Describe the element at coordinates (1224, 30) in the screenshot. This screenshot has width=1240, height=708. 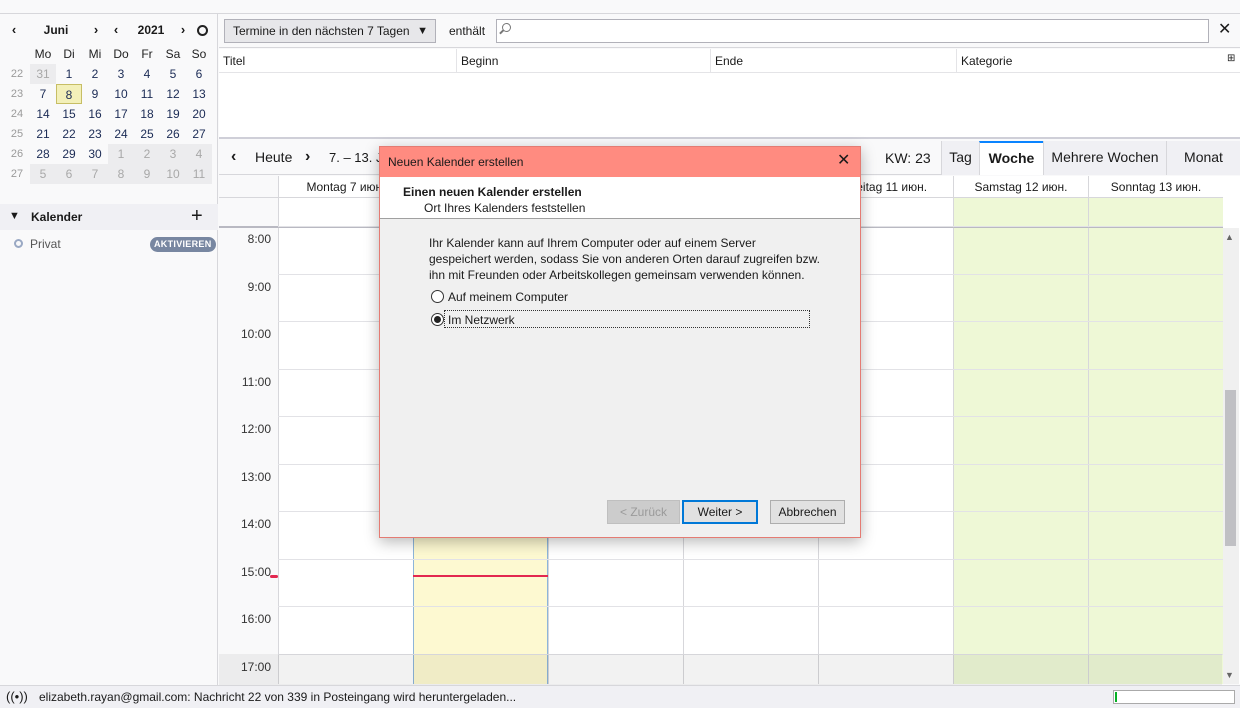
I see `close-icon: ✕` at that location.